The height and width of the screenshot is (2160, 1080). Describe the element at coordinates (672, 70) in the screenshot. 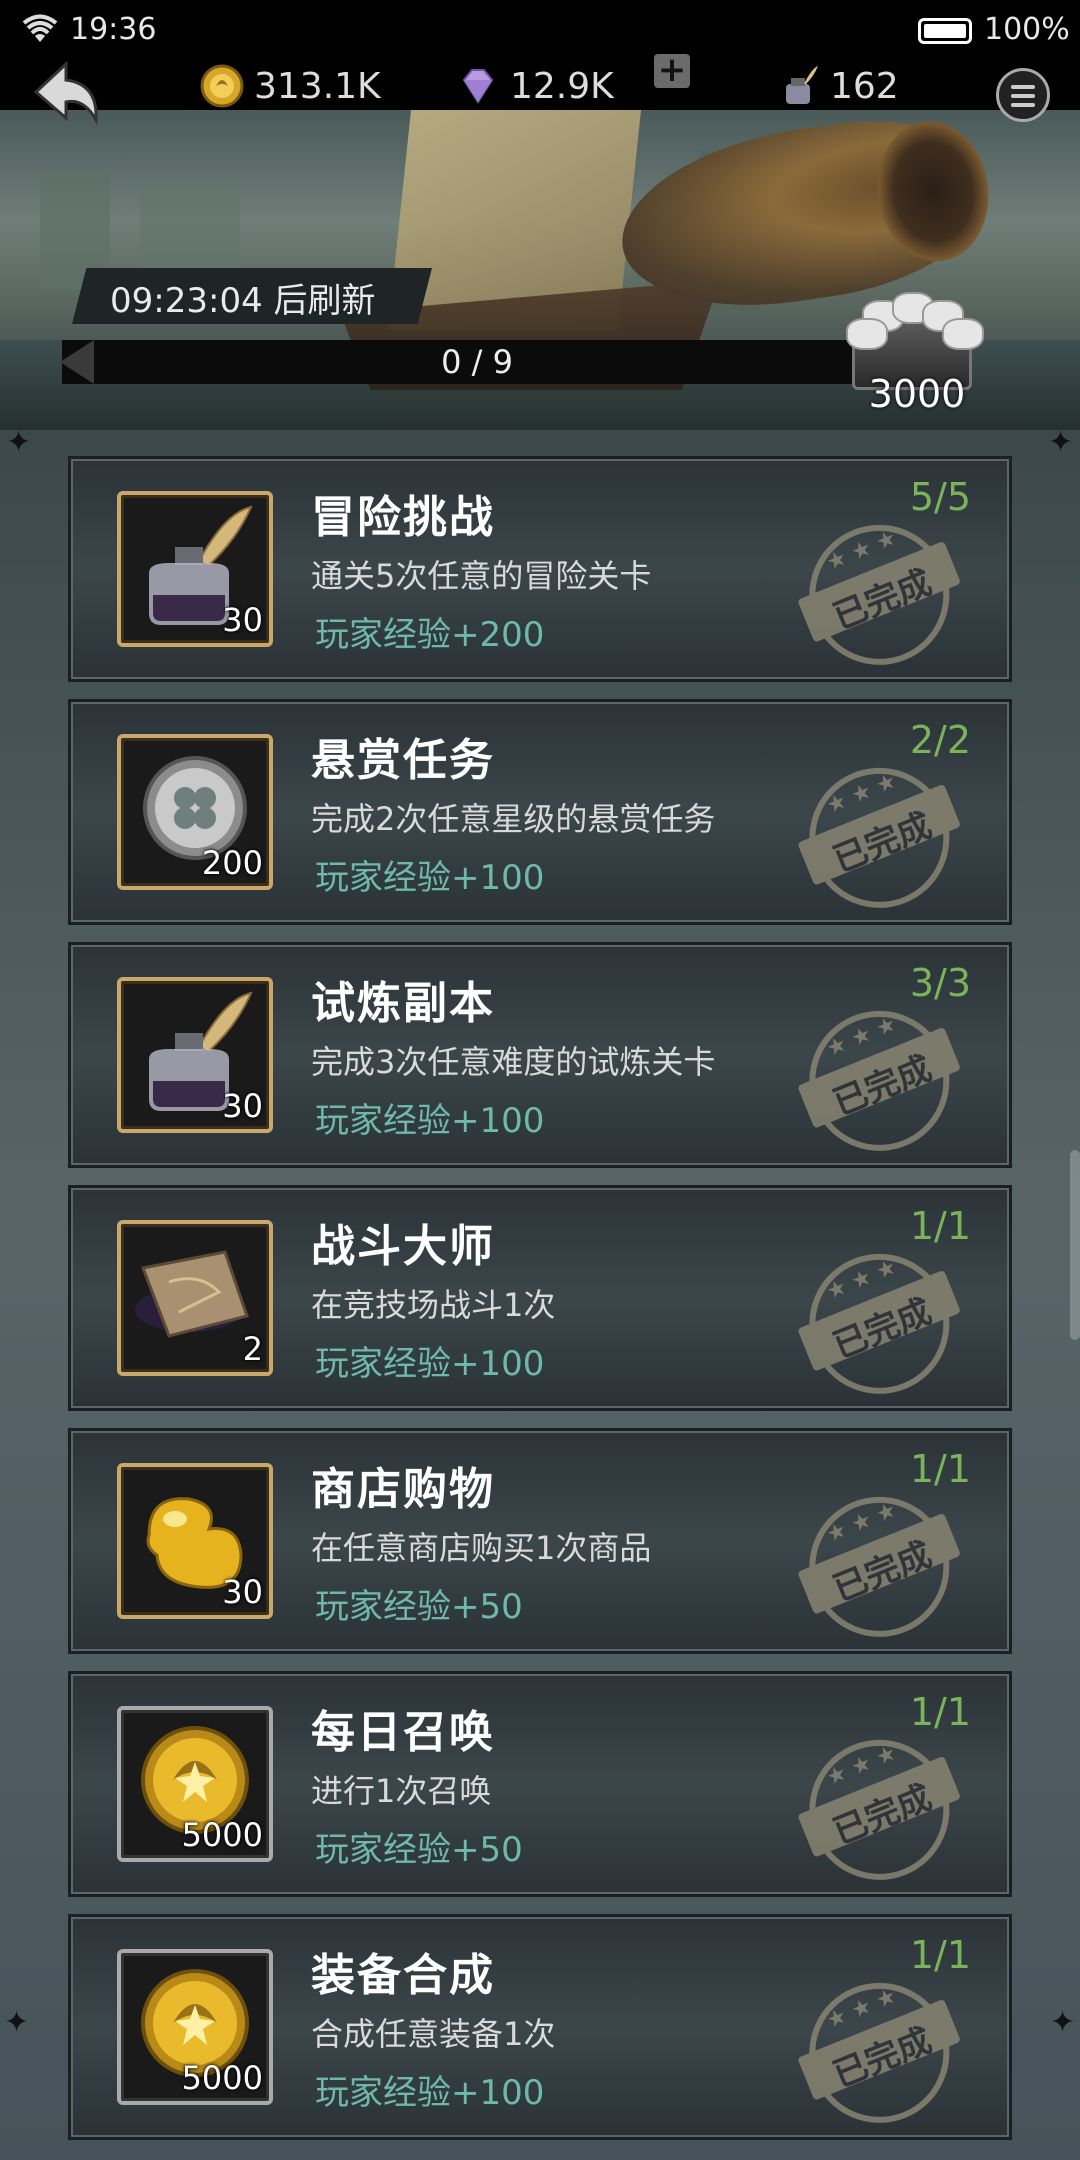

I see `add-gems-button: +` at that location.